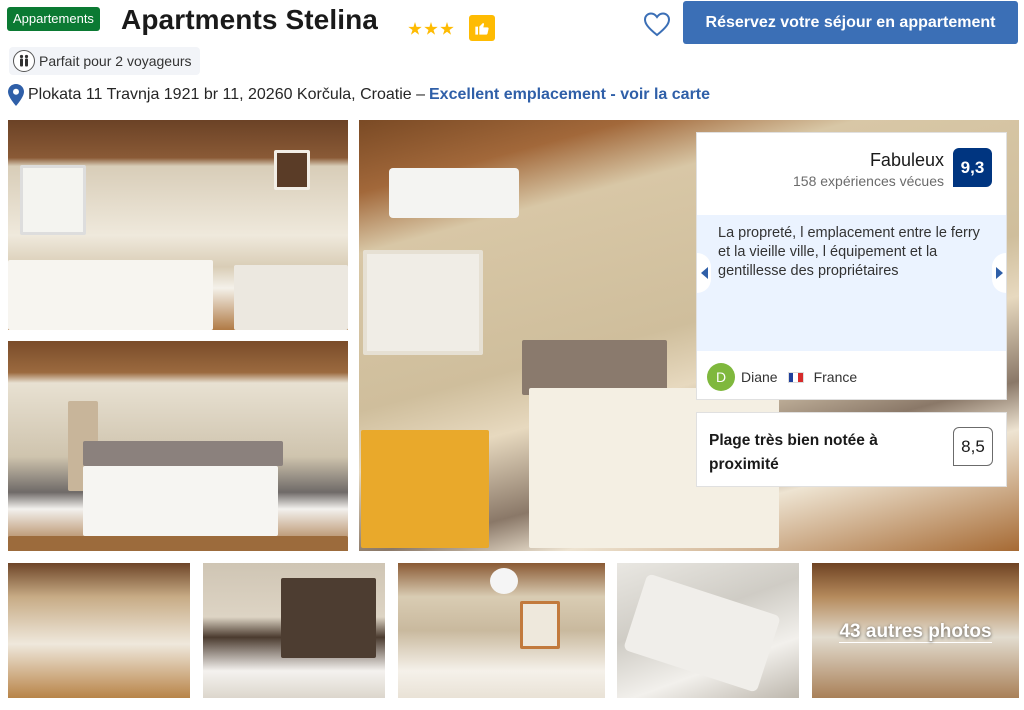 This screenshot has height=710, width=1024. Describe the element at coordinates (795, 377) in the screenshot. I see `france-flag-icon` at that location.